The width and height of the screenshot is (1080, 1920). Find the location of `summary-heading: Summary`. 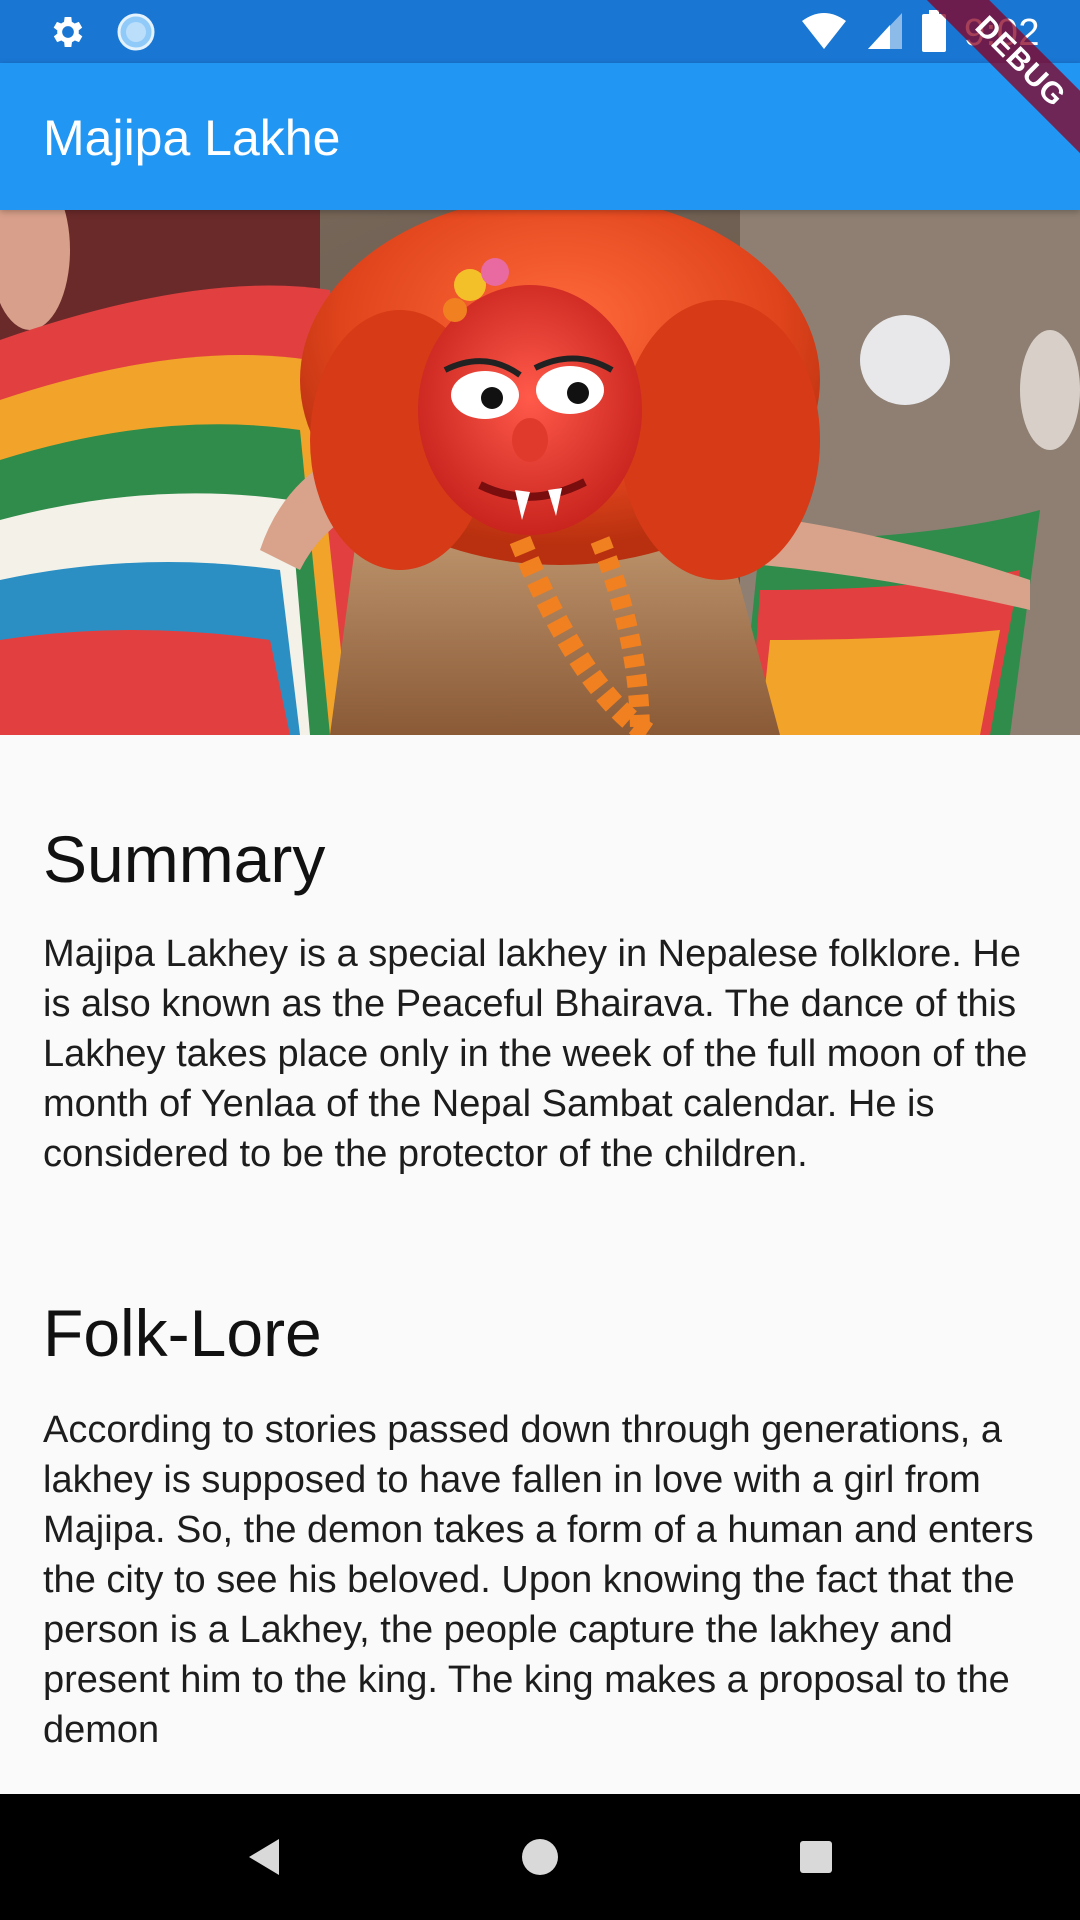

summary-heading: Summary is located at coordinates (184, 859).